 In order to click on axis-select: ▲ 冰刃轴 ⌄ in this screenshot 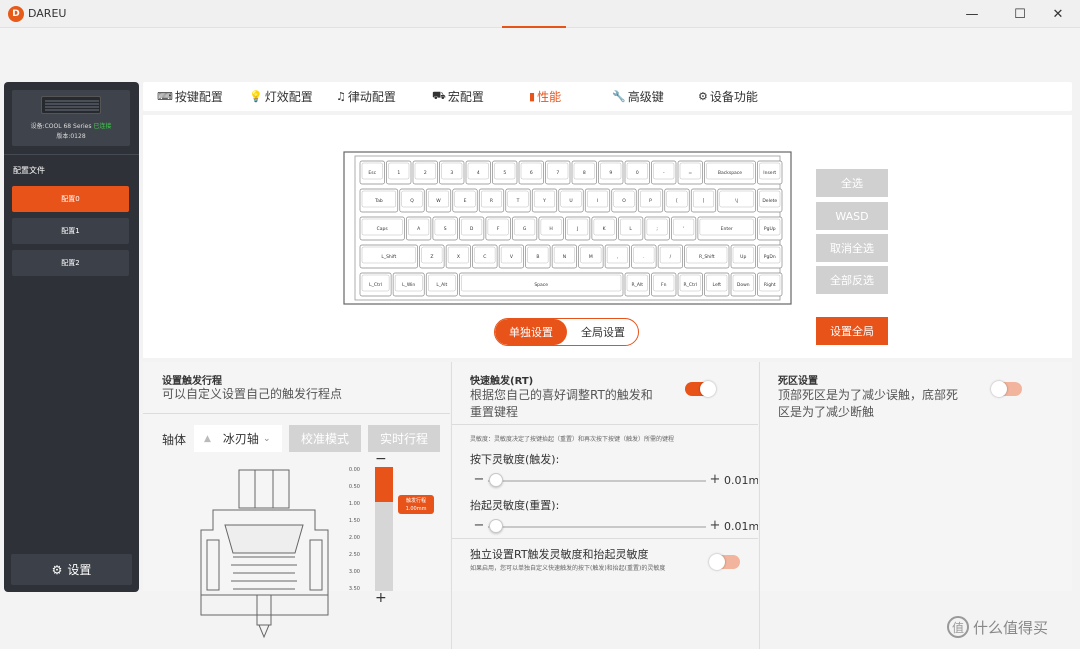, I will do `click(238, 438)`.